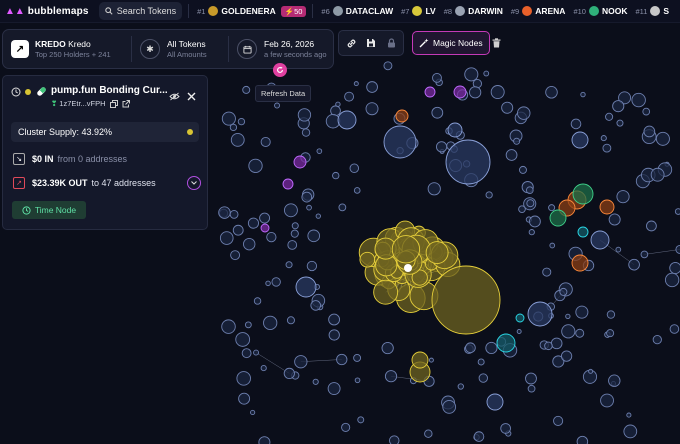 The image size is (680, 444). I want to click on token-selector: ↗ KREDO Kredo Top 250 Holders + 241, so click(67, 49).